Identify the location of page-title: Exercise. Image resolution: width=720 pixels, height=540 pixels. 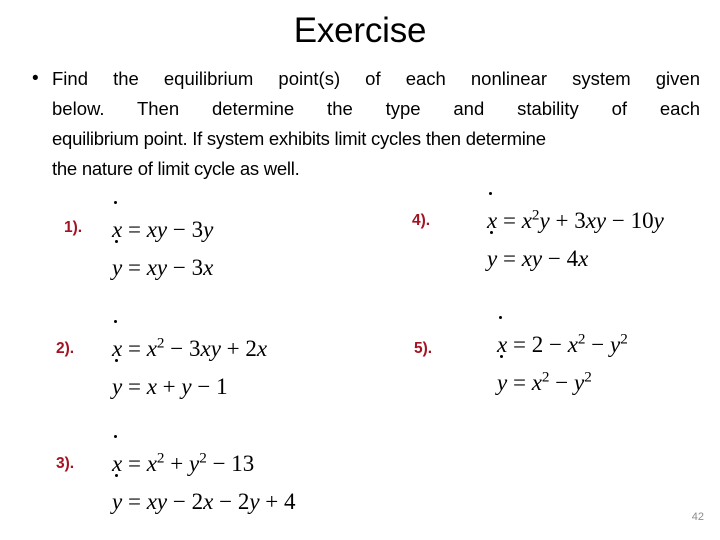
(360, 30).